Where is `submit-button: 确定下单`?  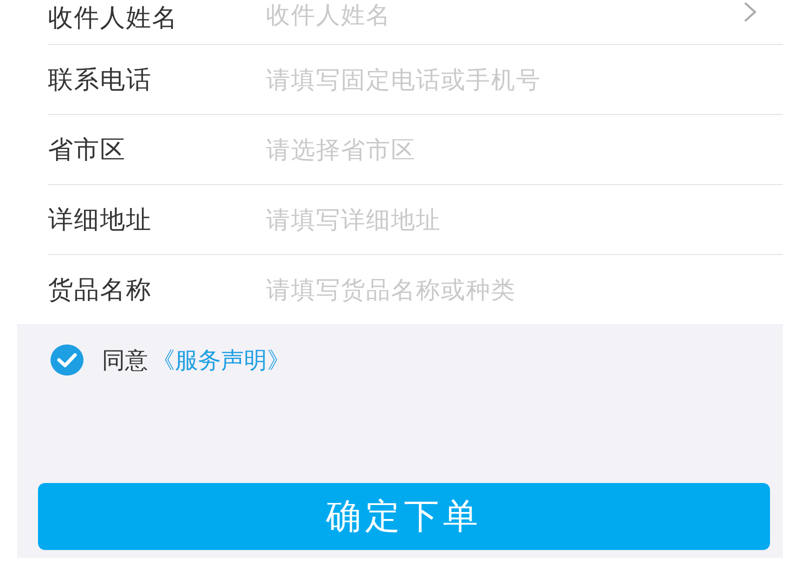
submit-button: 确定下单 is located at coordinates (404, 516).